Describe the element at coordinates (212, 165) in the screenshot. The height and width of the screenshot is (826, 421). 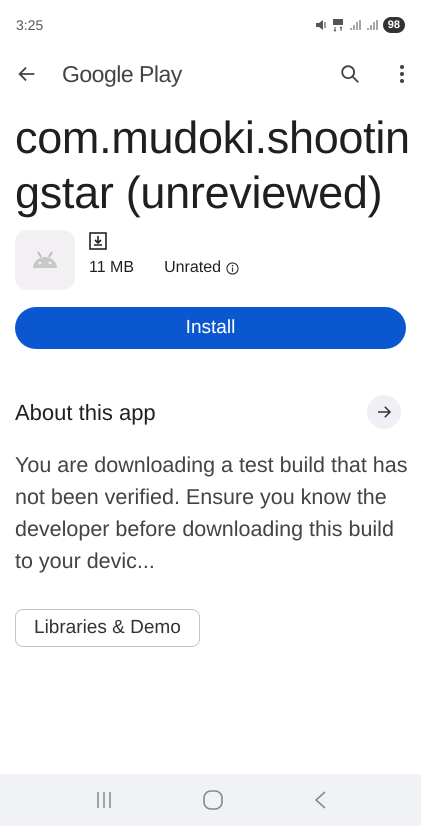
I see `app-name: com.mudoki.shootingstar (unreviewed)` at that location.